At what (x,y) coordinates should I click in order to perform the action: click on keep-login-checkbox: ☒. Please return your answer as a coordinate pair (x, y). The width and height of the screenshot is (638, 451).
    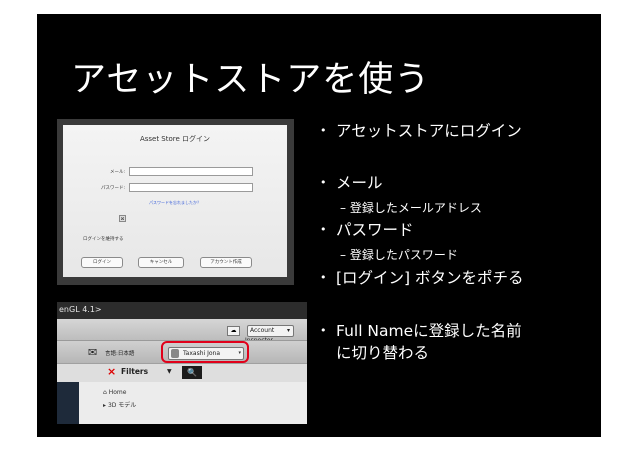
    Looking at the image, I should click on (122, 218).